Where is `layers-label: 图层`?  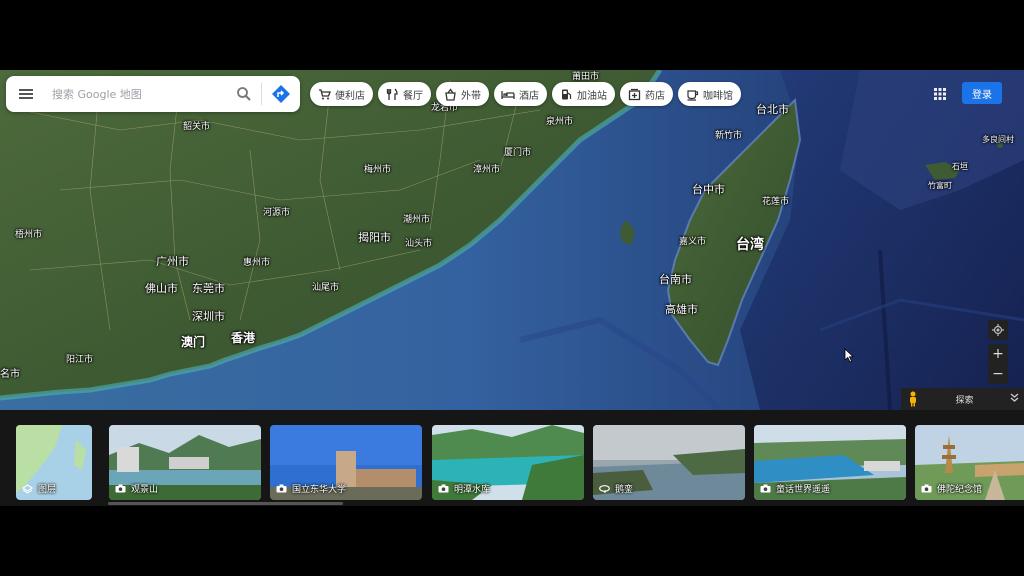
layers-label: 图层 is located at coordinates (47, 490).